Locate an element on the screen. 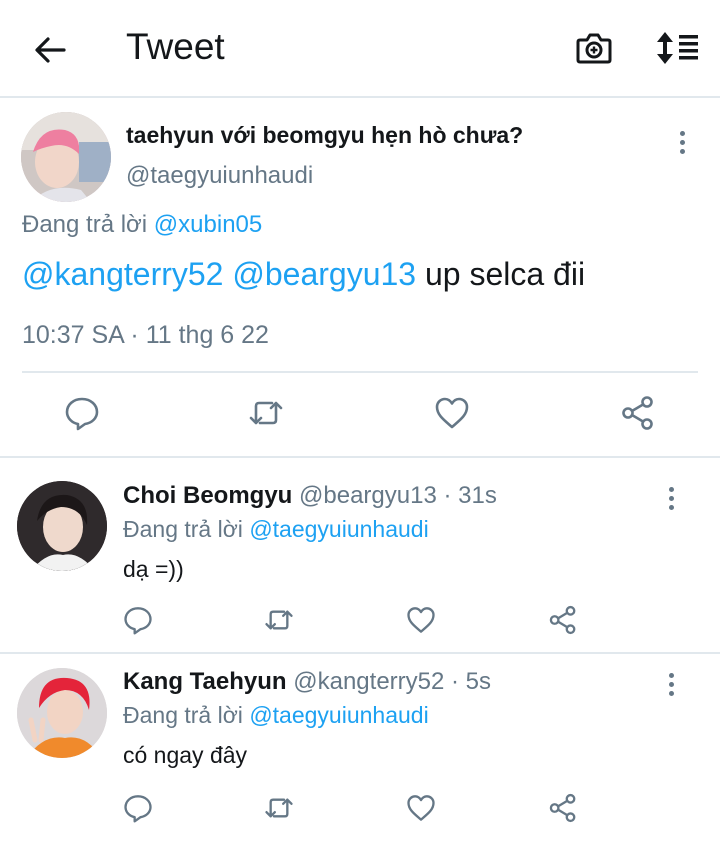 This screenshot has height=846, width=720. tweet-text: @kangterry52 @beargyu13 up selca đii is located at coordinates (303, 274).